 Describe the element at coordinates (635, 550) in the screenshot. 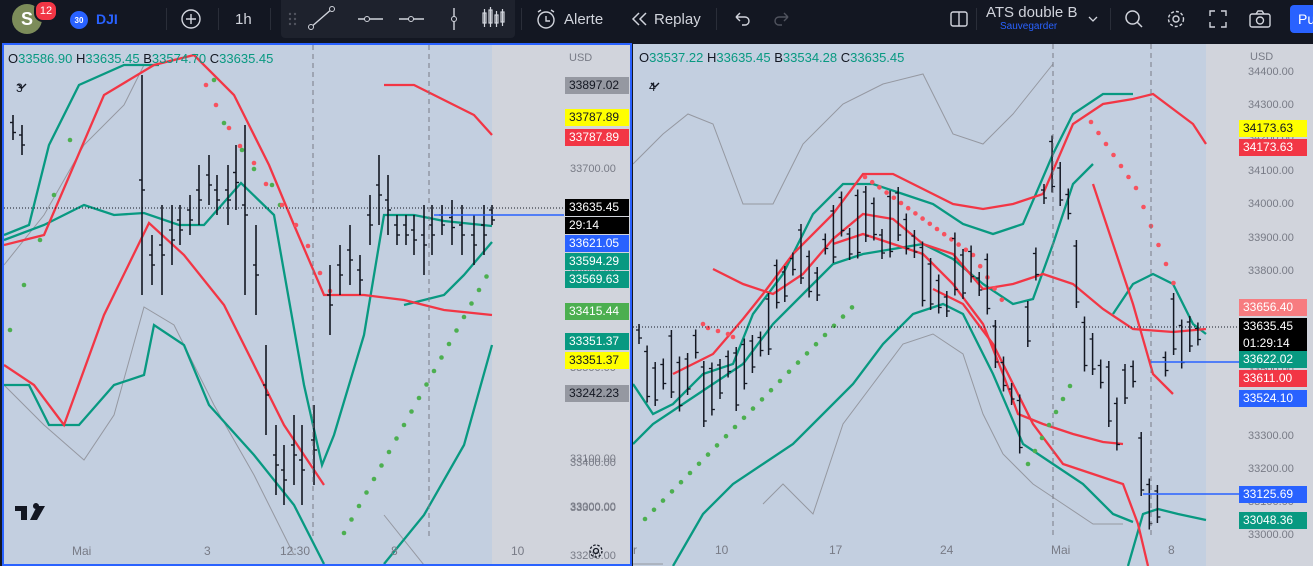

I see `time-axis-label: r` at that location.